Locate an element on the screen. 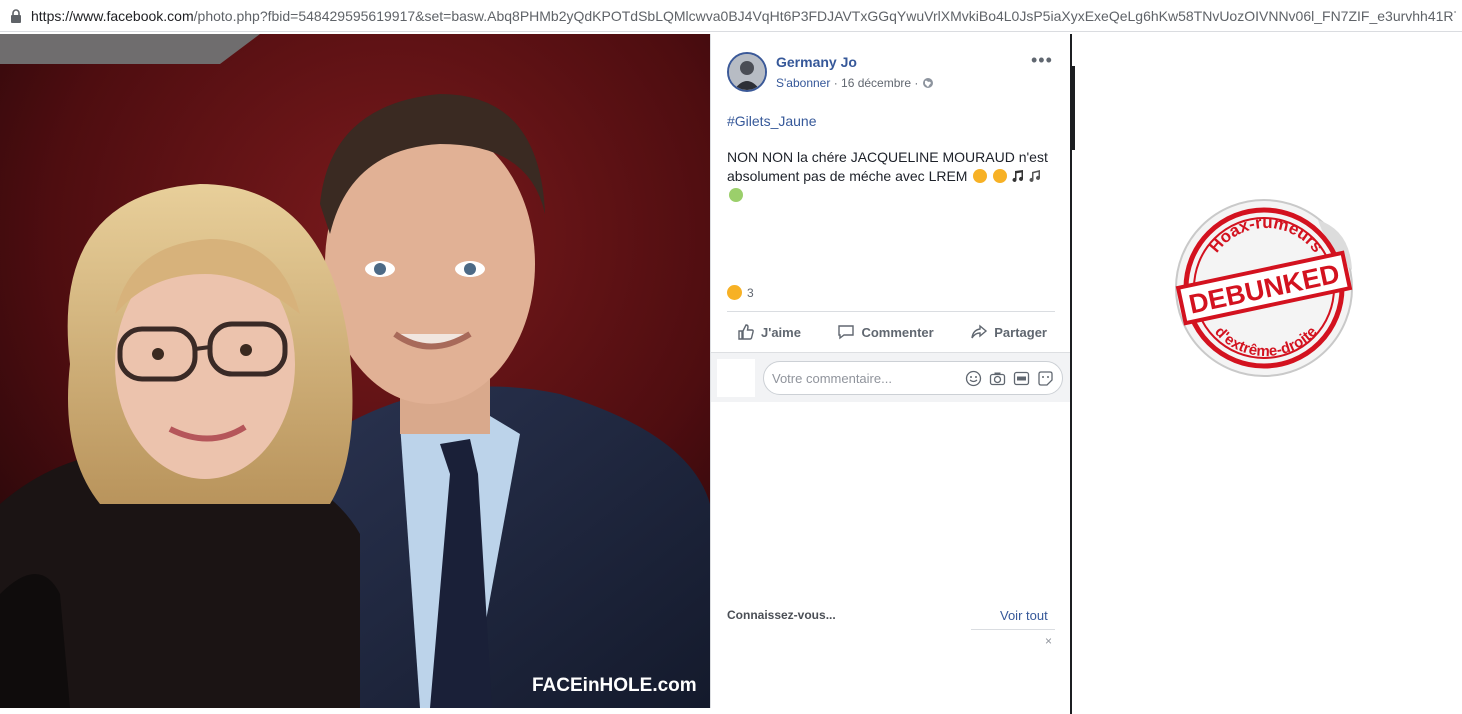 Image resolution: width=1462 pixels, height=714 pixels. gif-icon is located at coordinates (1021, 378).